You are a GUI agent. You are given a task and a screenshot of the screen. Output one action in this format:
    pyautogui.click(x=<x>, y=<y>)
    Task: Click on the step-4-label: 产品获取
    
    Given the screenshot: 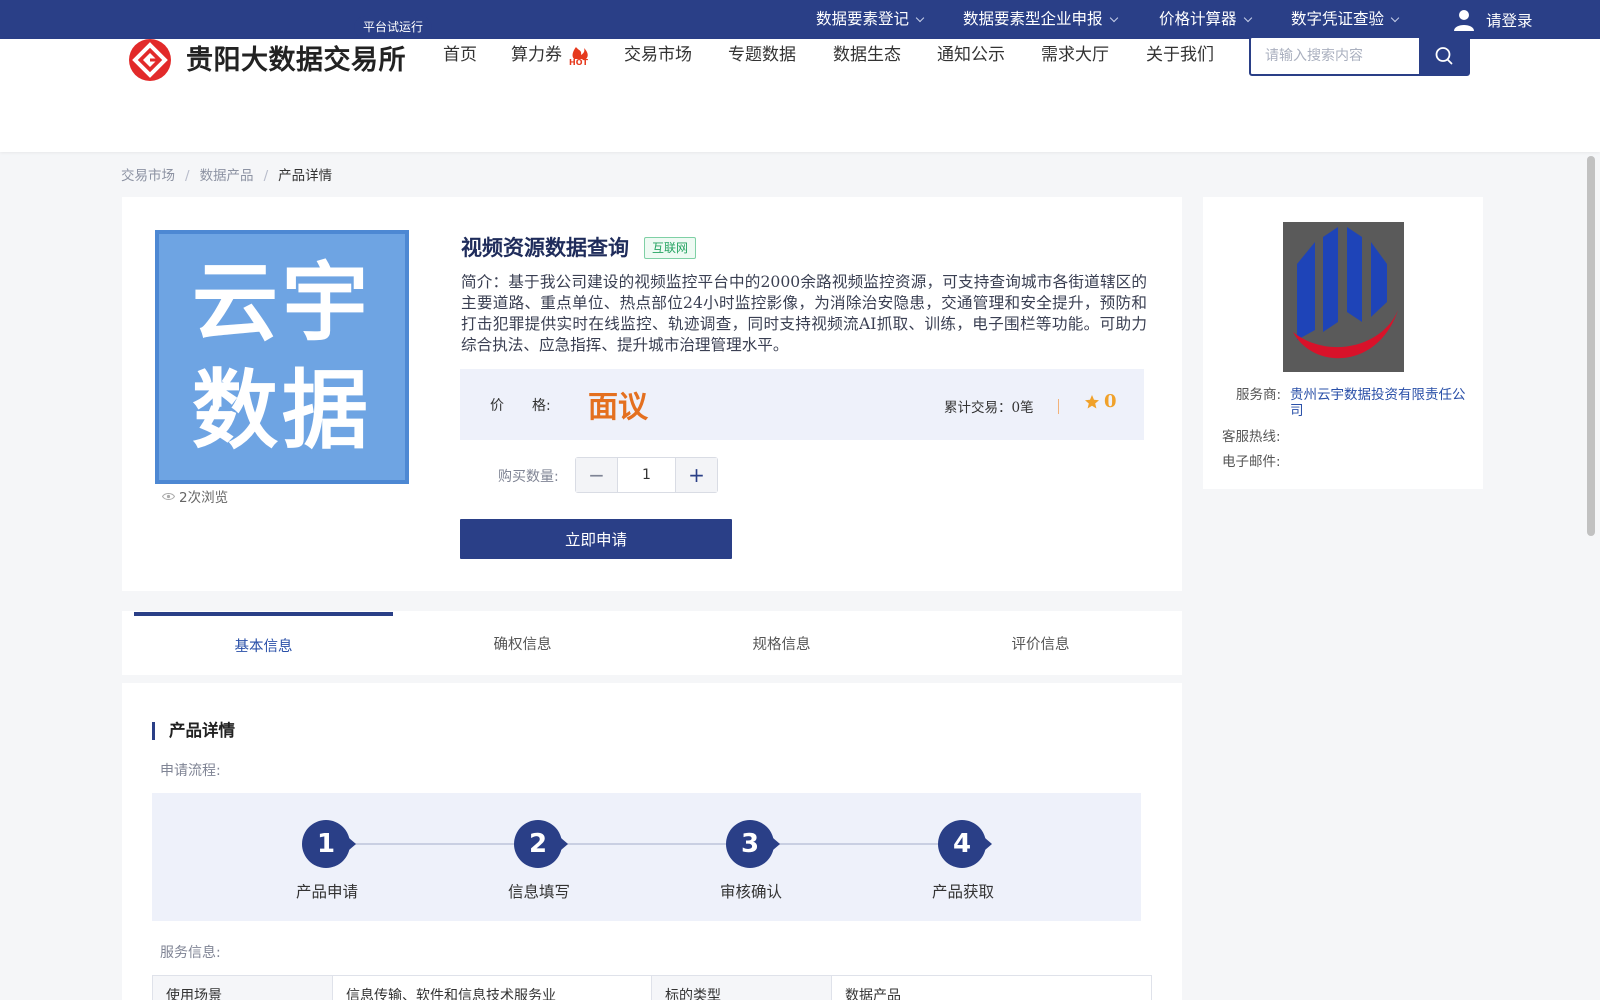 What is the action you would take?
    pyautogui.click(x=962, y=892)
    